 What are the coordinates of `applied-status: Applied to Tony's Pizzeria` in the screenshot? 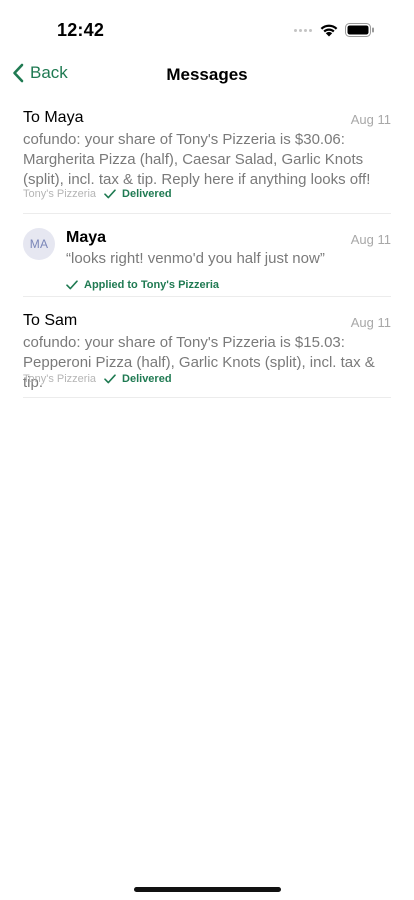 It's located at (152, 285).